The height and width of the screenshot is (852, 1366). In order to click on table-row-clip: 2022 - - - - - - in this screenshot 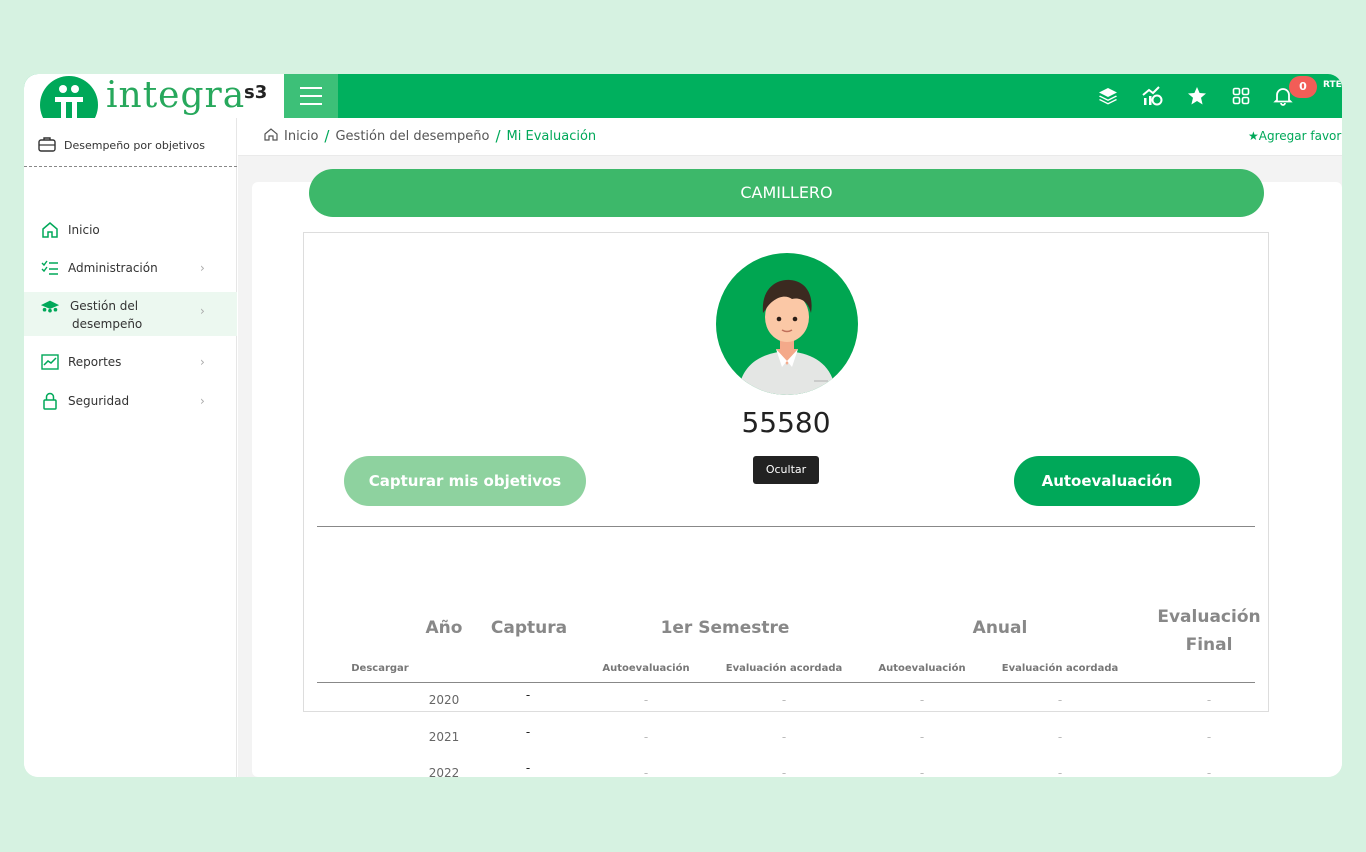, I will do `click(790, 768)`.